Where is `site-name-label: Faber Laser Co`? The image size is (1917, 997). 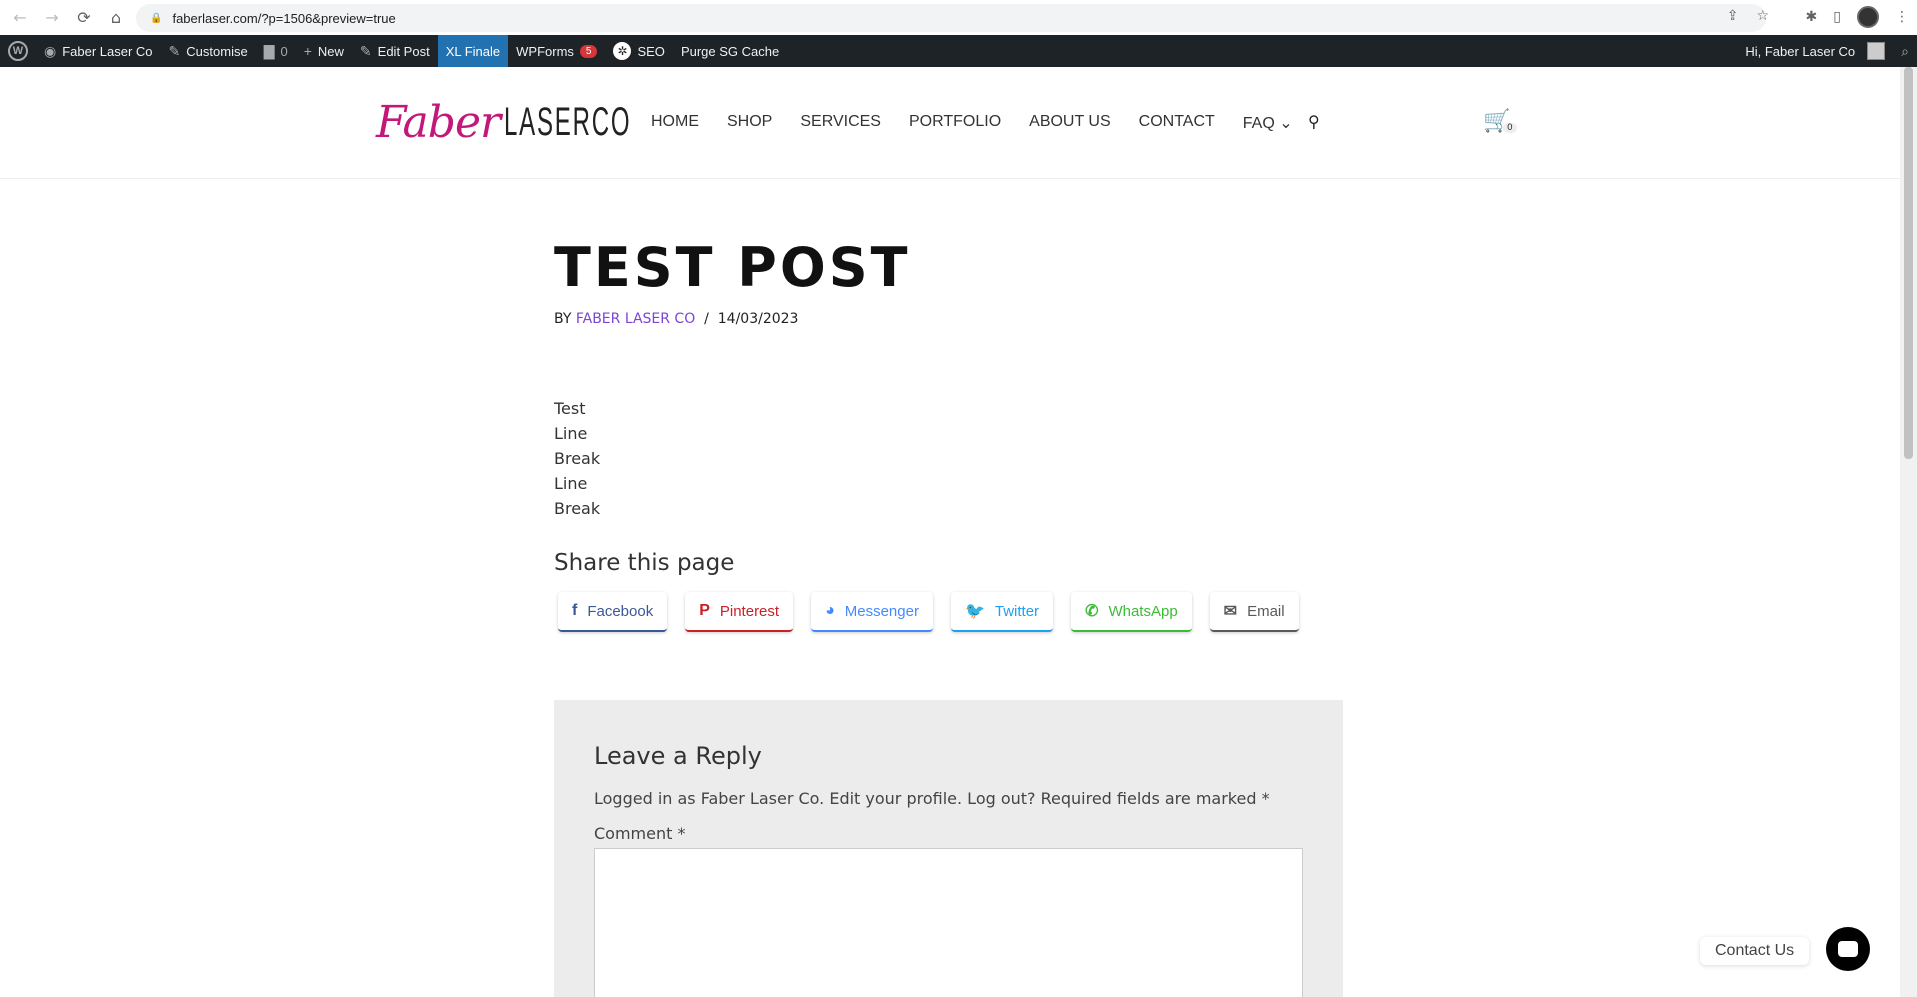
site-name-label: Faber Laser Co is located at coordinates (107, 51).